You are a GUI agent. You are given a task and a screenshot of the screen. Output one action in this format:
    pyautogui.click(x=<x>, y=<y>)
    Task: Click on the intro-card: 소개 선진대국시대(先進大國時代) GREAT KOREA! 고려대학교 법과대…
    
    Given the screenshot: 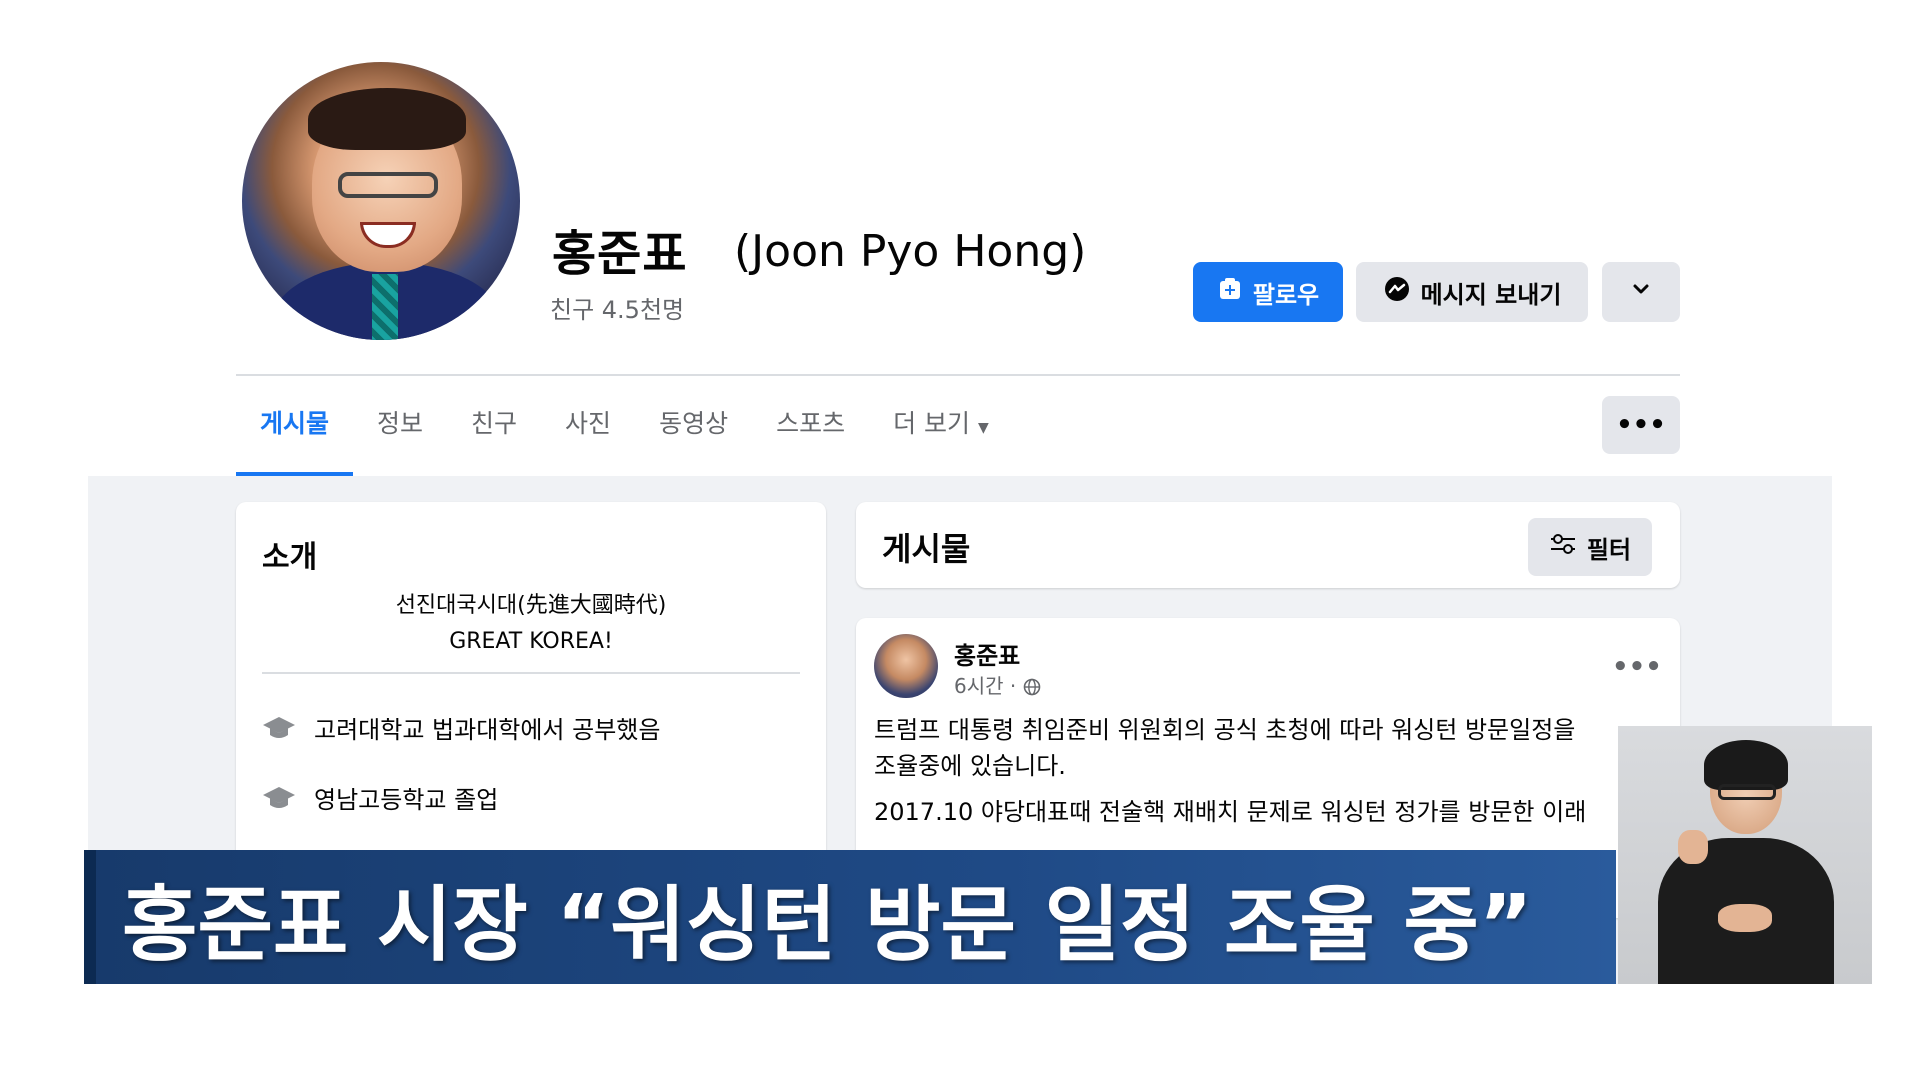 What is the action you would take?
    pyautogui.click(x=531, y=682)
    